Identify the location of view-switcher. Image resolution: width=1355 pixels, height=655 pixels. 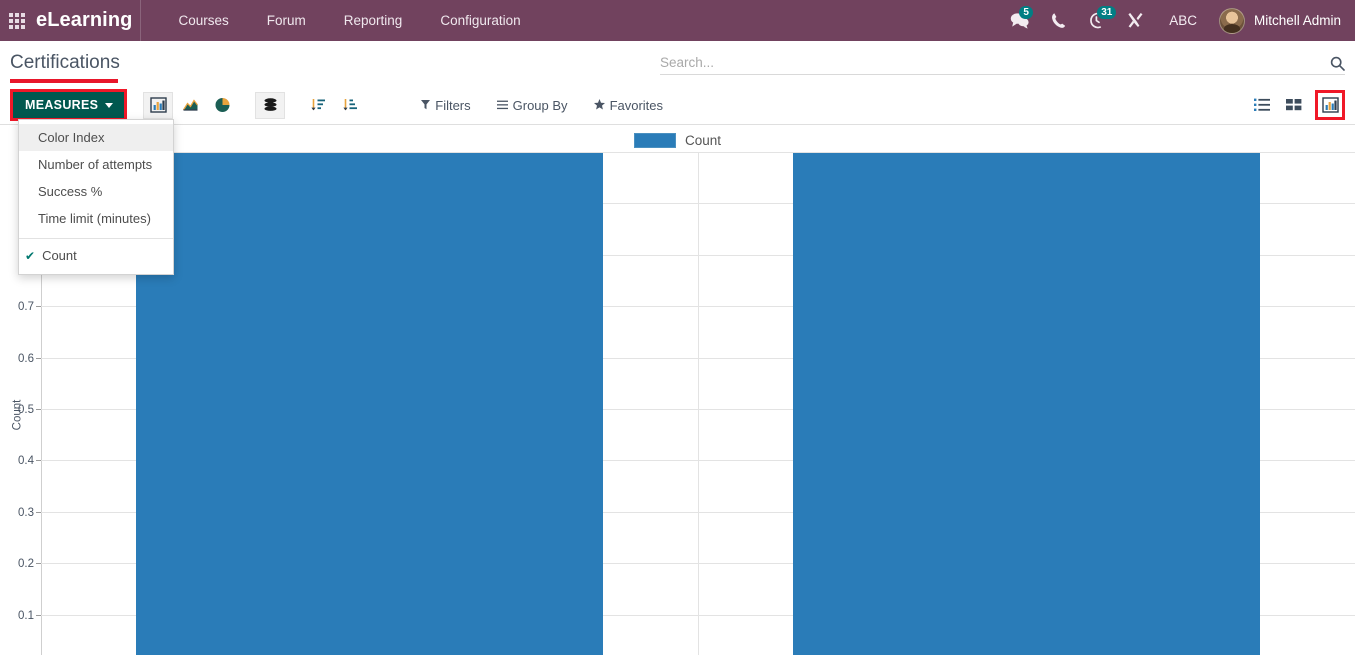
(1298, 105).